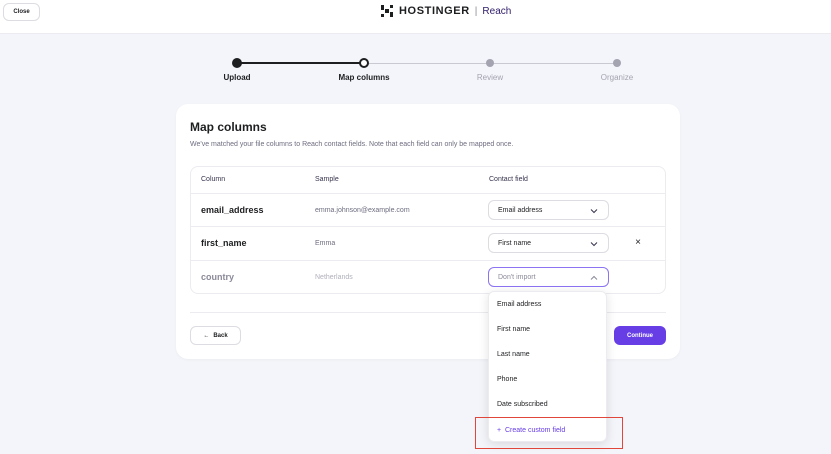 This screenshot has width=831, height=454. I want to click on sample-value: Netherlands, so click(334, 277).